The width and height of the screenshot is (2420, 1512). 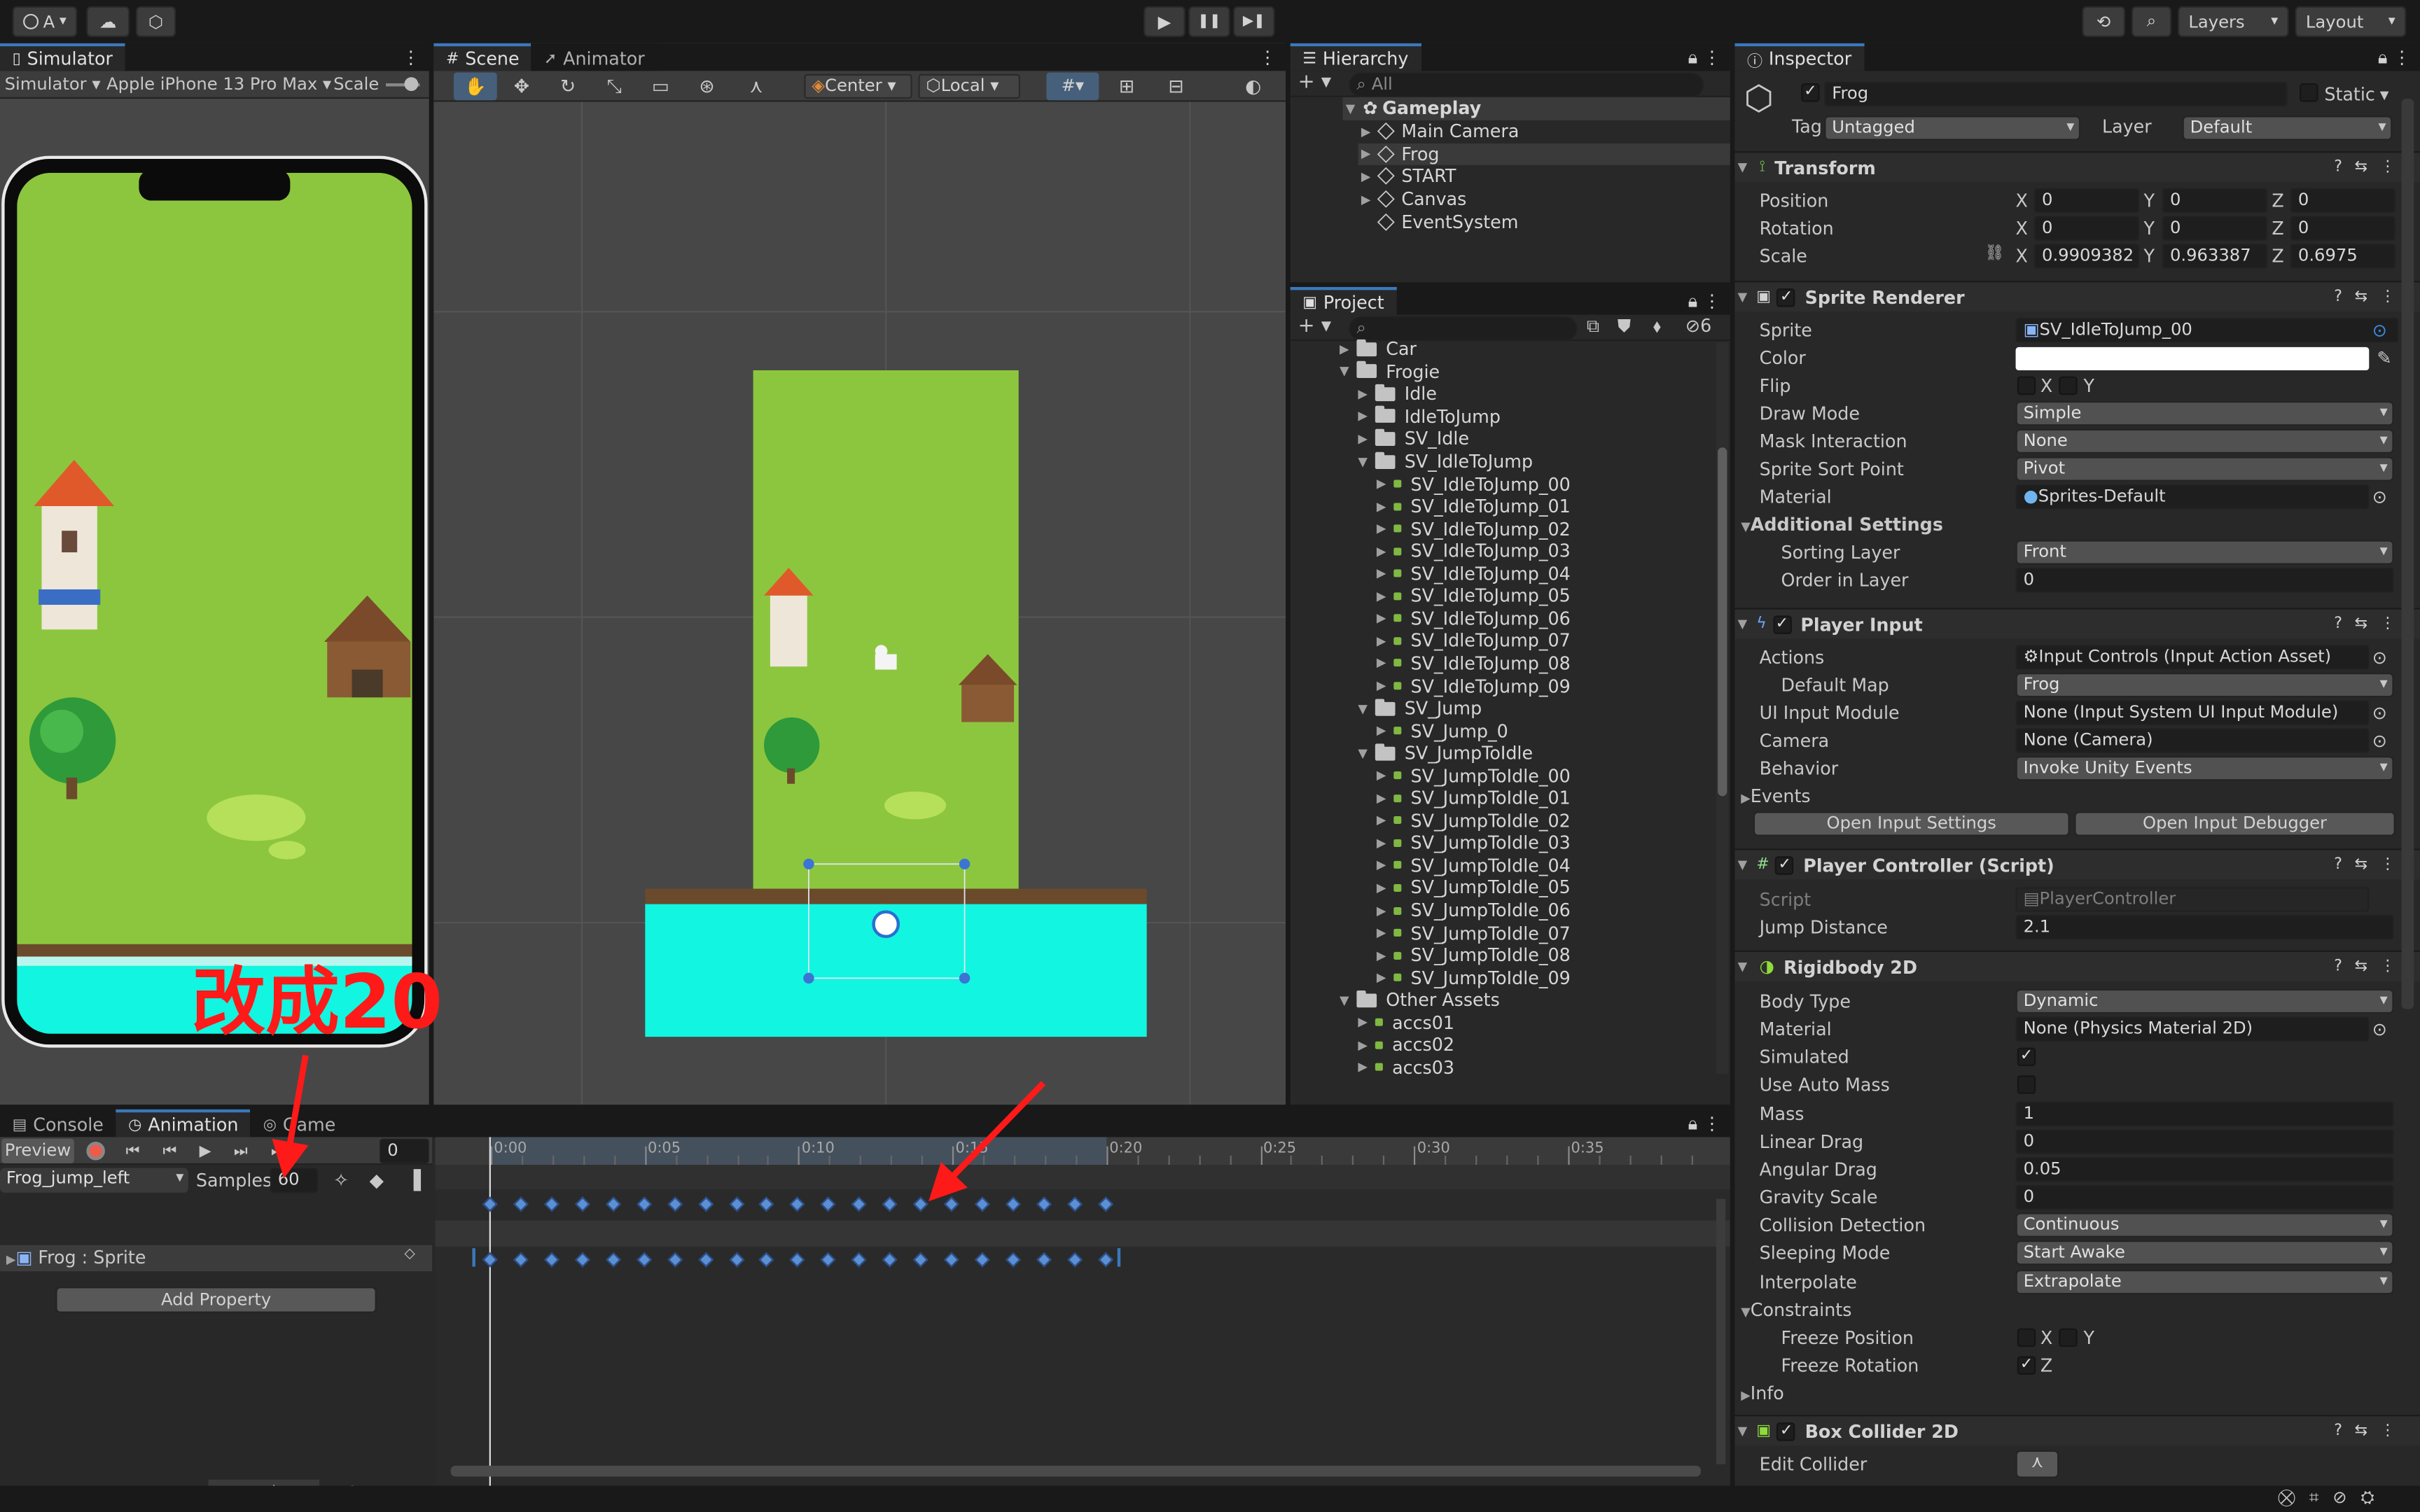 What do you see at coordinates (377, 1180) in the screenshot?
I see `add-event-icon: ◆` at bounding box center [377, 1180].